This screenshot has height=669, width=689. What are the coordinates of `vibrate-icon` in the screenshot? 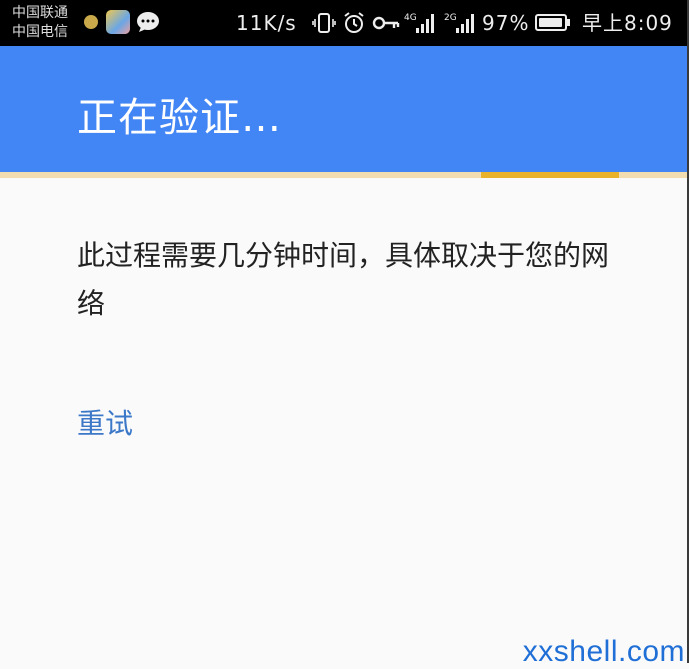 It's located at (324, 25).